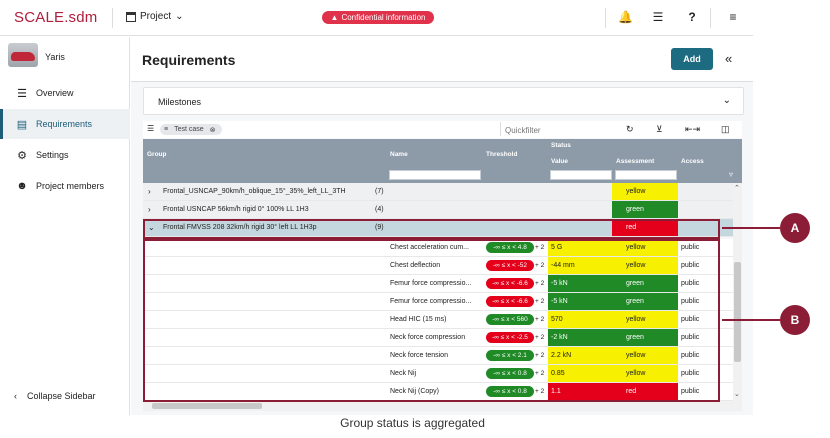 The image size is (830, 438). What do you see at coordinates (150, 128) in the screenshot?
I see `tree-icon: ☰` at bounding box center [150, 128].